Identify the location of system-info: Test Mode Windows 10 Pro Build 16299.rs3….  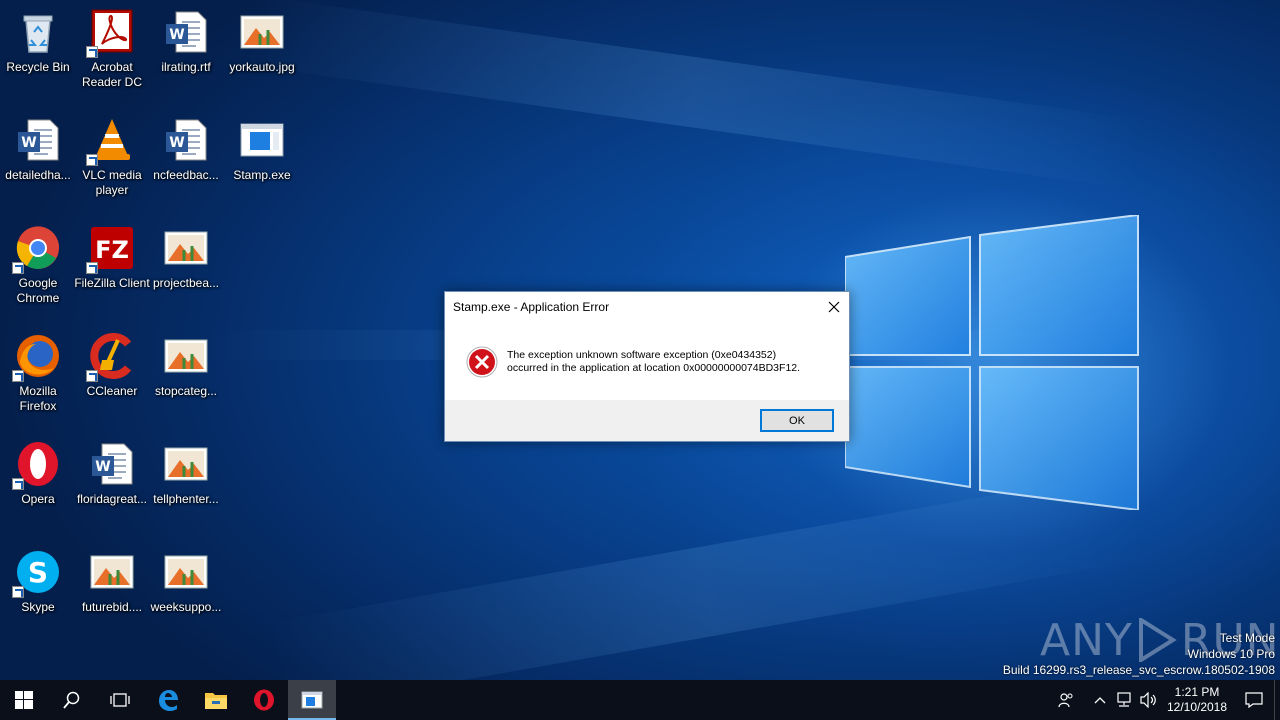
(1139, 654).